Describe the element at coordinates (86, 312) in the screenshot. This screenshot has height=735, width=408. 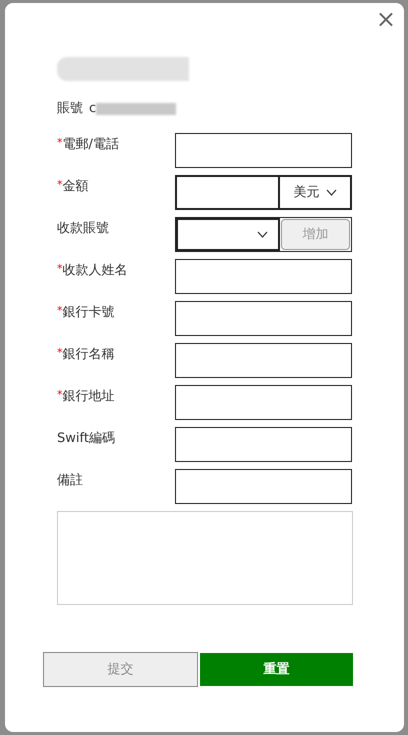
I see `field-label: *銀行卡號` at that location.